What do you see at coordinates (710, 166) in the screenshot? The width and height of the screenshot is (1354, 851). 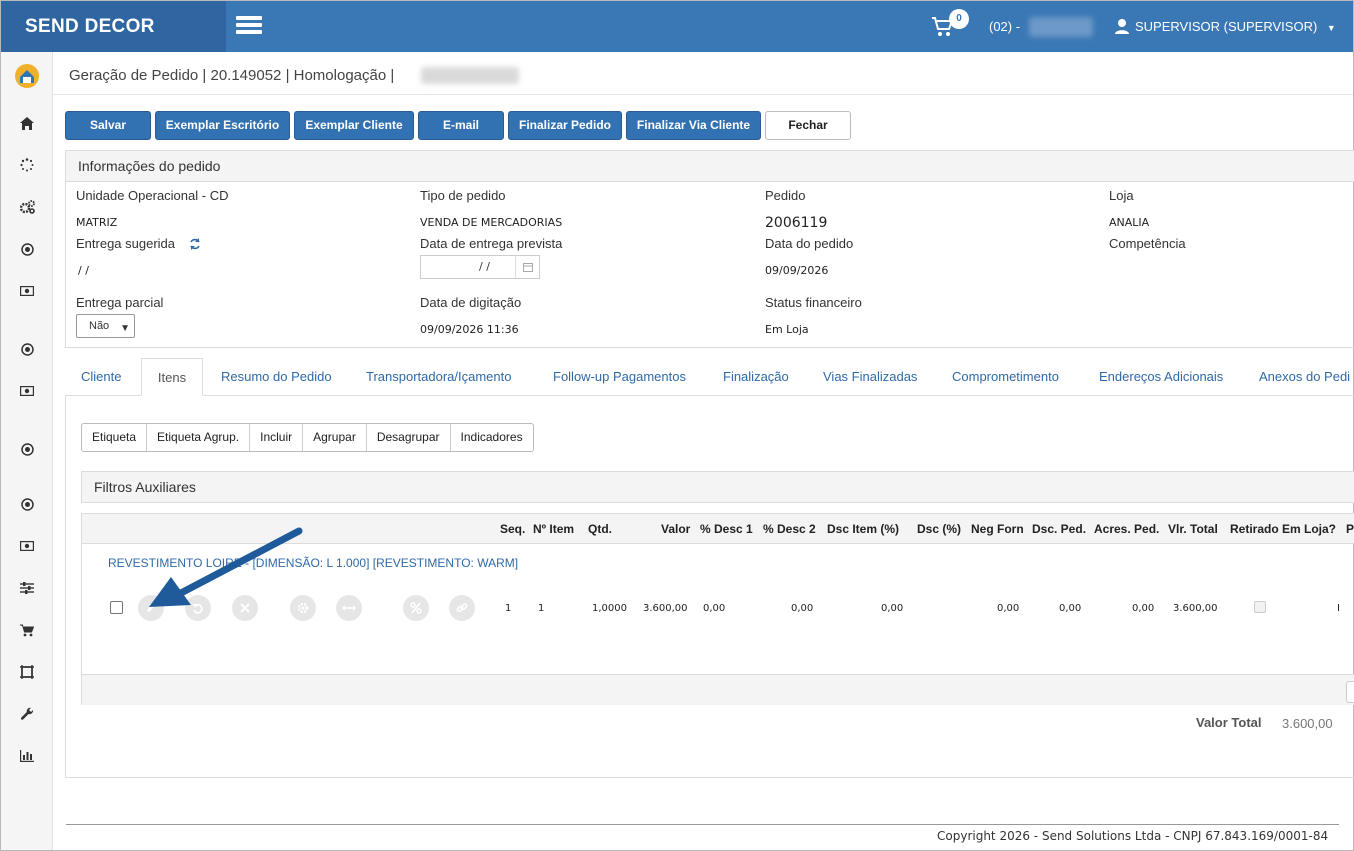 I see `panel-title: Informações do pedido` at bounding box center [710, 166].